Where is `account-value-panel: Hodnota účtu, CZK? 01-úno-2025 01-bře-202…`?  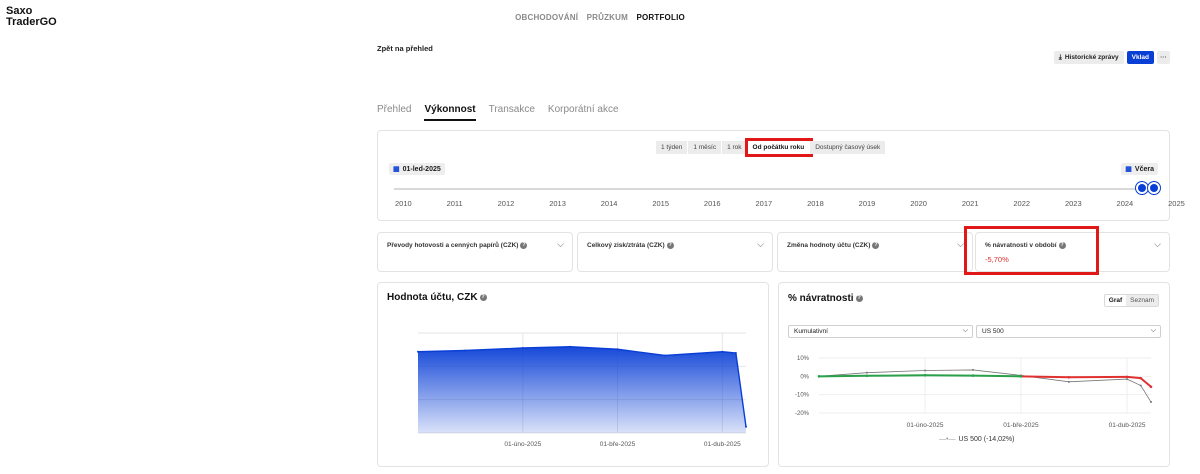
account-value-panel: Hodnota účtu, CZK? 01-úno-2025 01-bře-202… is located at coordinates (573, 374).